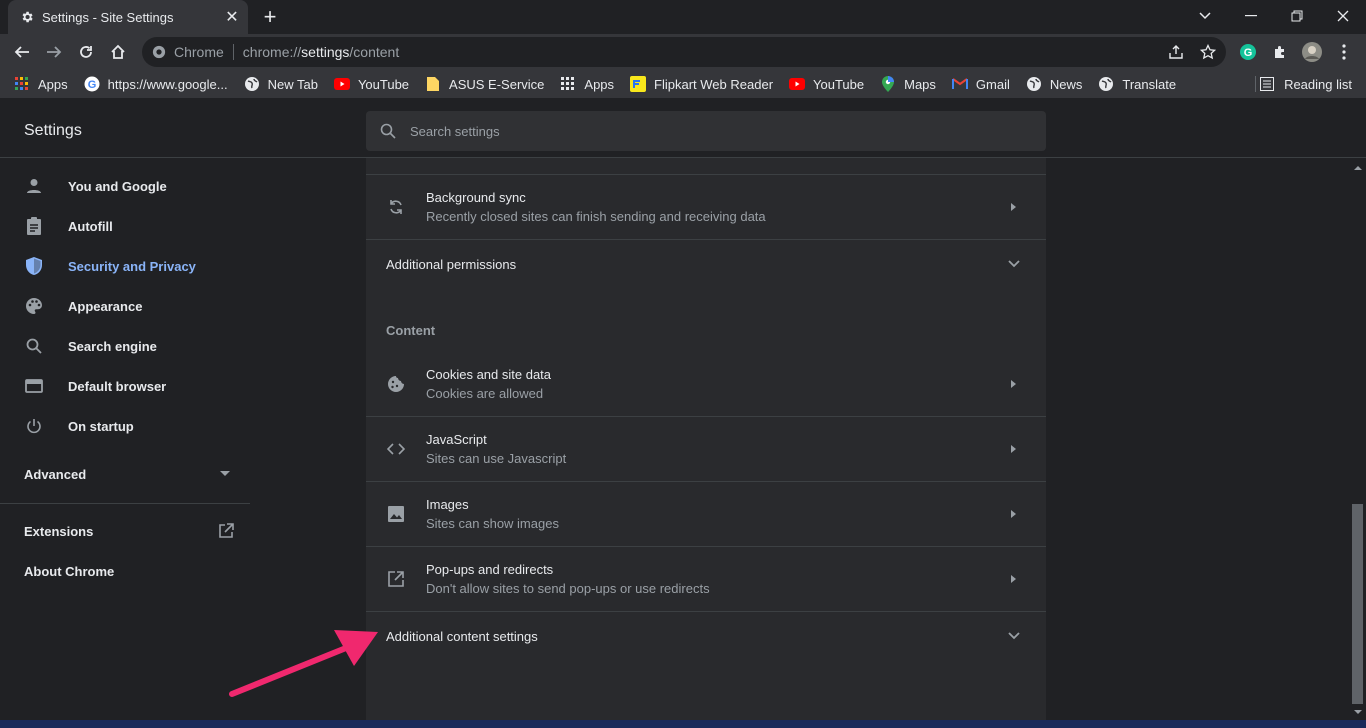 The height and width of the screenshot is (728, 1366). I want to click on sidebar-item-default-browser: Default browser, so click(125, 386).